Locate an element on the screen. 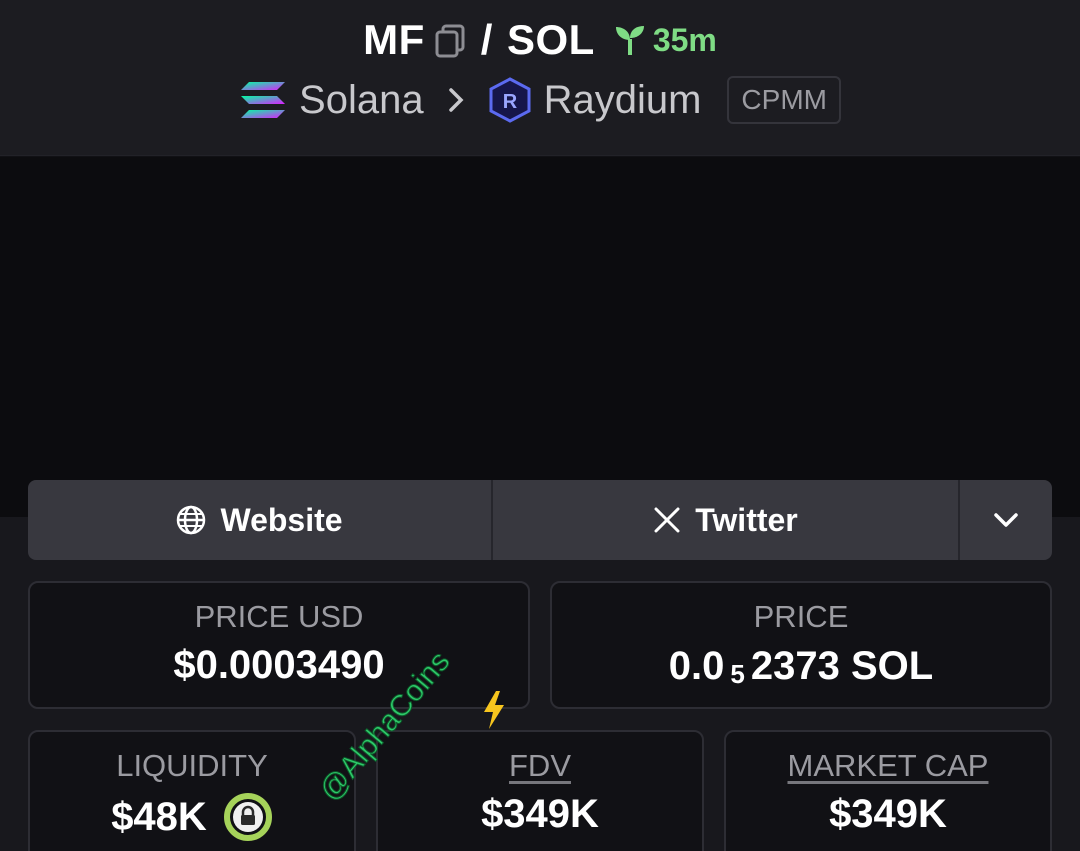 Image resolution: width=1080 pixels, height=851 pixels. more-links-dropdown is located at coordinates (1006, 520).